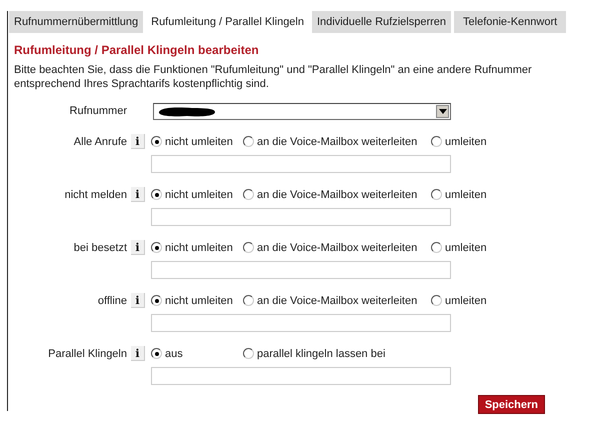 This screenshot has height=424, width=605. What do you see at coordinates (97, 110) in the screenshot?
I see `field-label: Rufnummer` at bounding box center [97, 110].